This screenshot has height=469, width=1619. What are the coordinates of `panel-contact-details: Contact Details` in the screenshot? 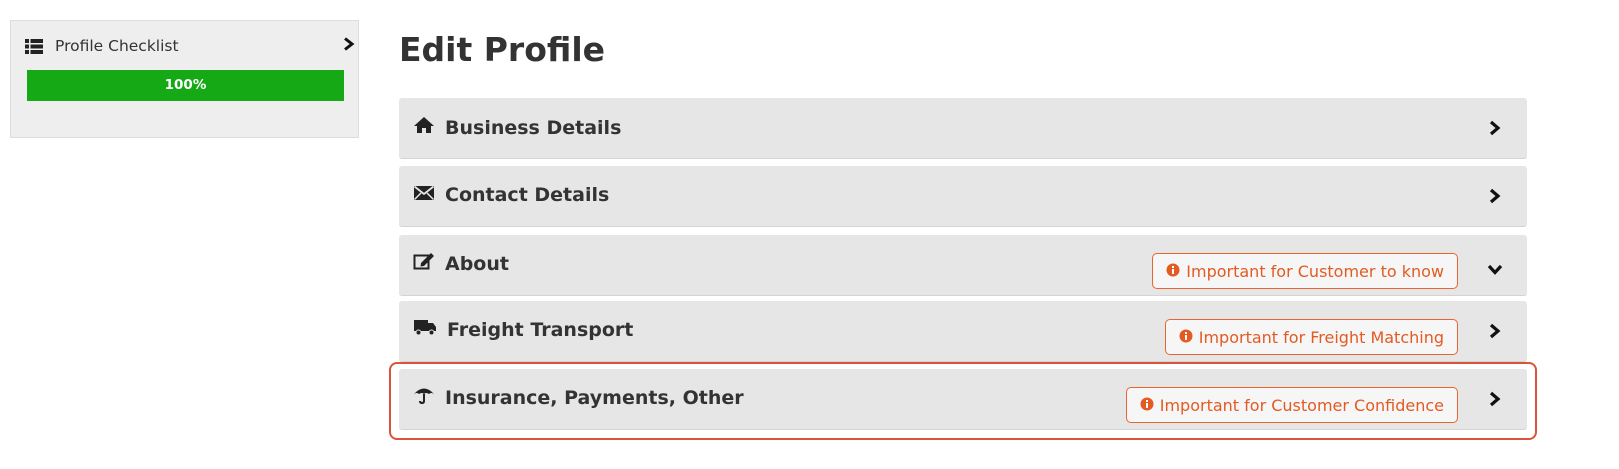 It's located at (963, 196).